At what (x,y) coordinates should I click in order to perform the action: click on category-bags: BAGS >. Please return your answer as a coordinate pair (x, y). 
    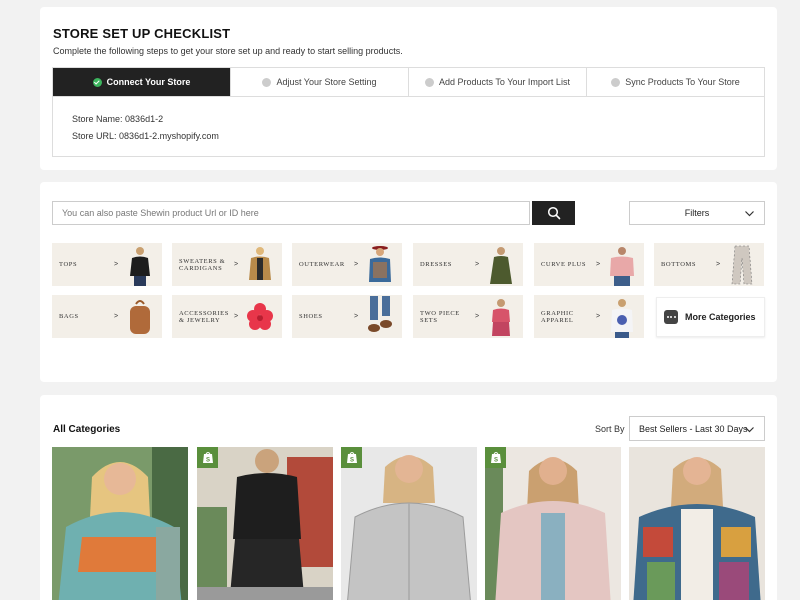
    Looking at the image, I should click on (107, 316).